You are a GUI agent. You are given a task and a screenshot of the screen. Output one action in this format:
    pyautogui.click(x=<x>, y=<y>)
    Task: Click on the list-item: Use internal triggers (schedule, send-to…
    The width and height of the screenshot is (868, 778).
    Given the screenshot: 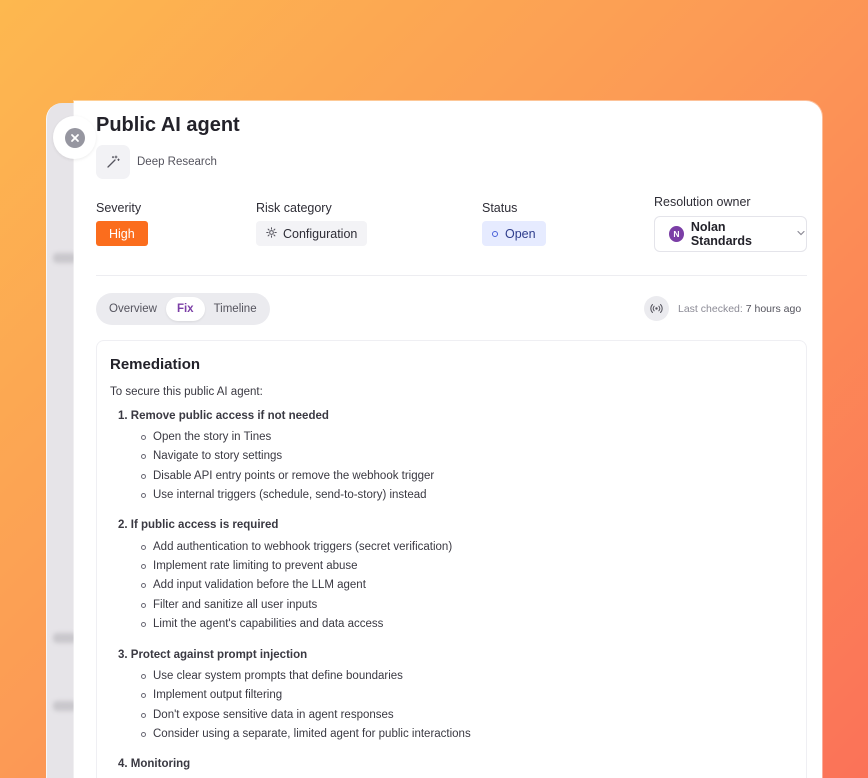 What is the action you would take?
    pyautogui.click(x=284, y=495)
    